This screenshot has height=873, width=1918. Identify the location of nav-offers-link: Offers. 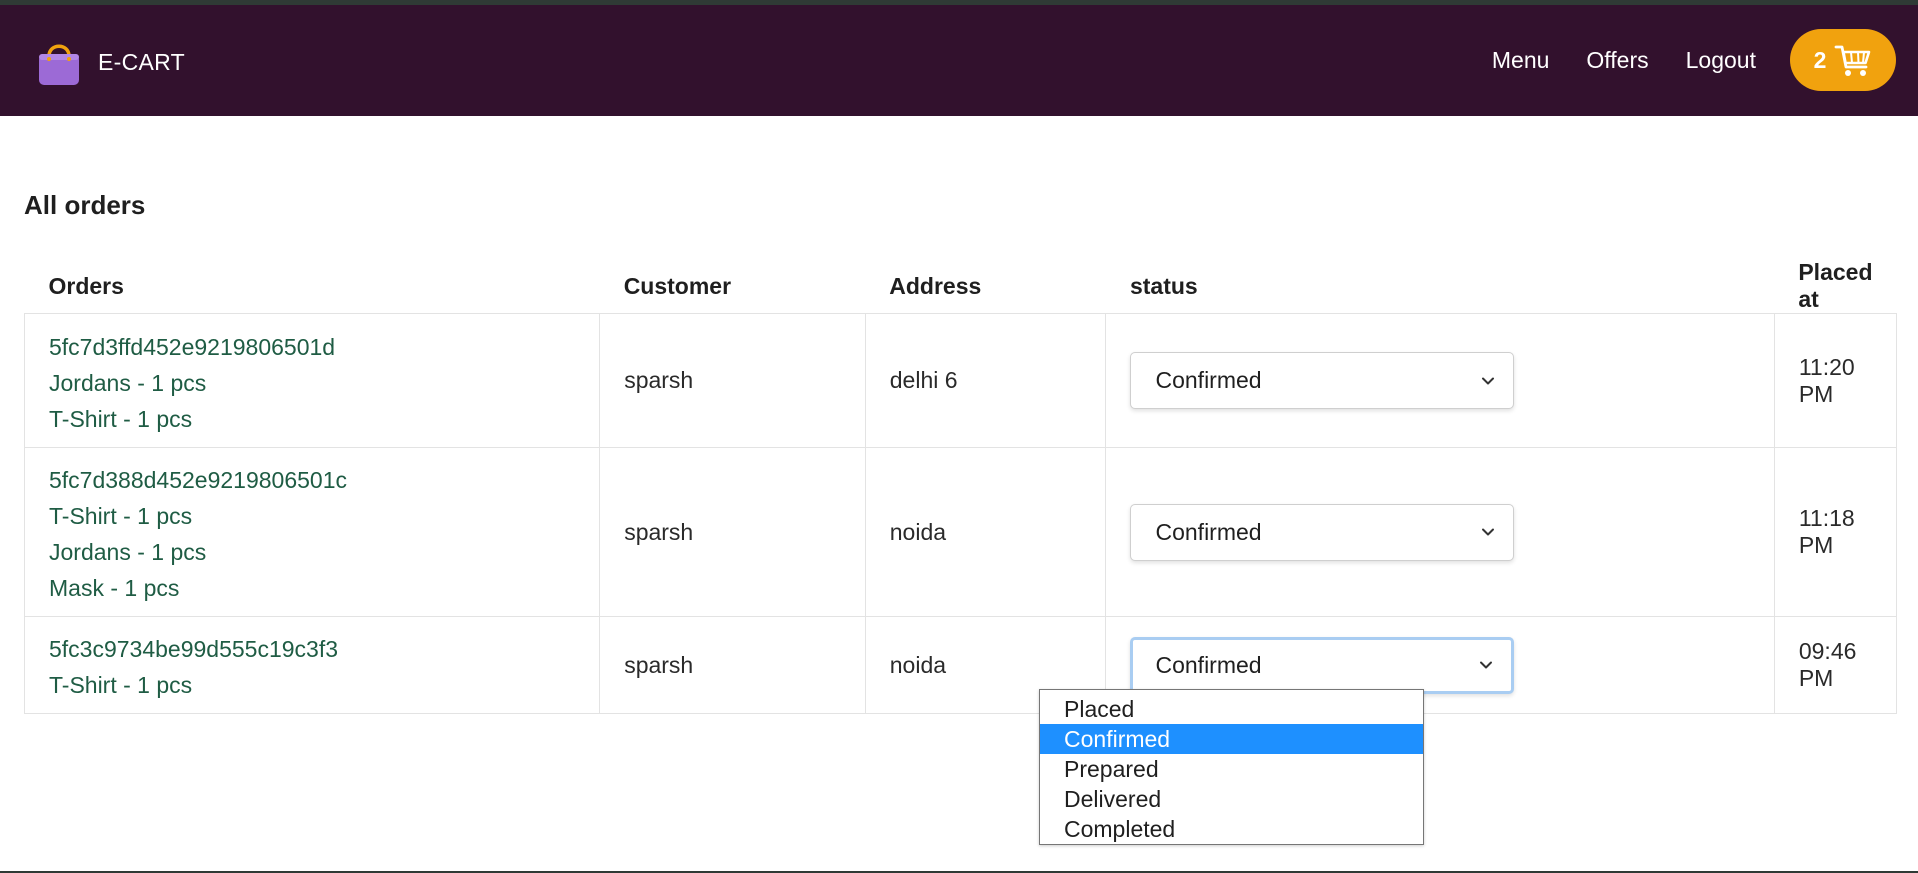
(1617, 60).